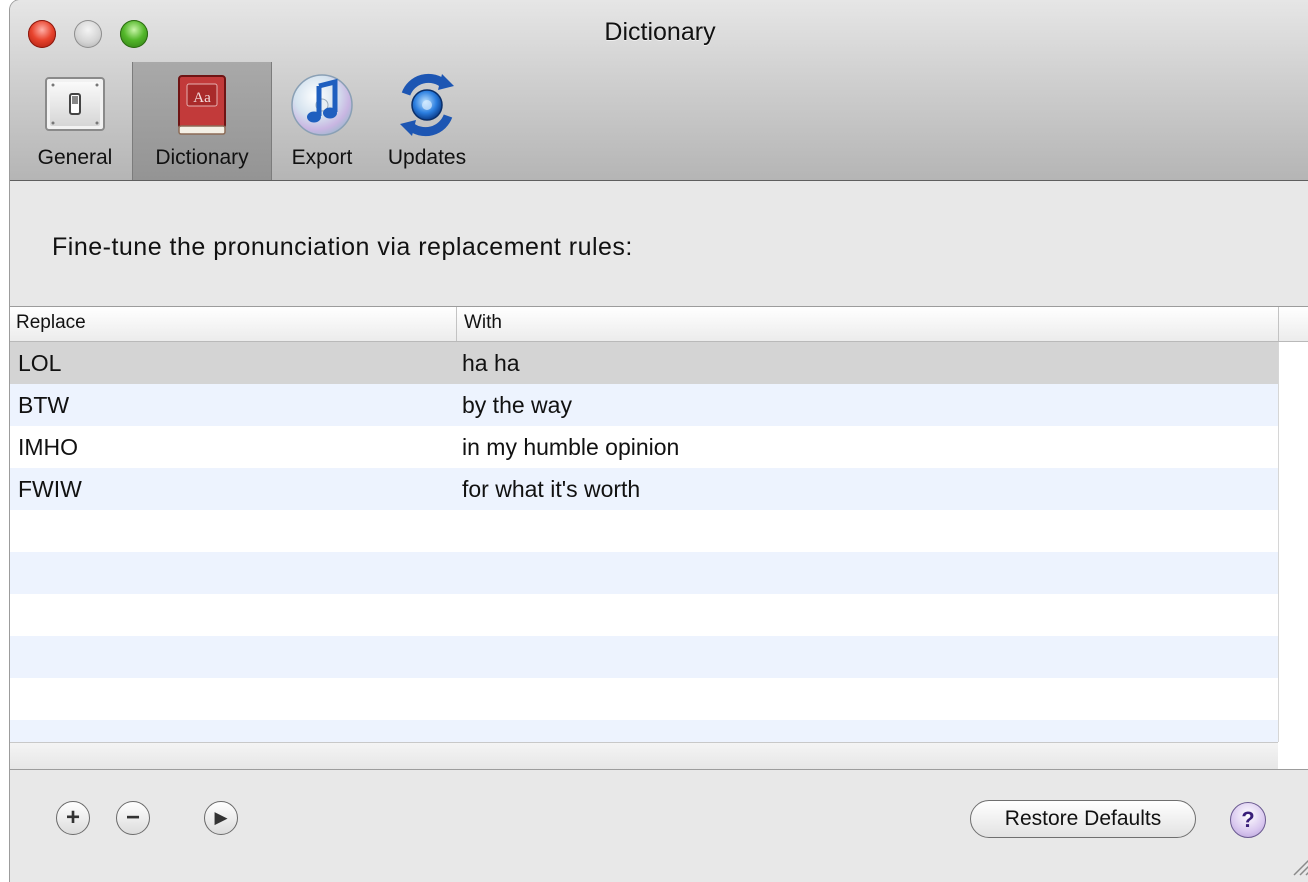 Image resolution: width=1308 pixels, height=882 pixels. I want to click on vertical-scroll-track, so click(1293, 542).